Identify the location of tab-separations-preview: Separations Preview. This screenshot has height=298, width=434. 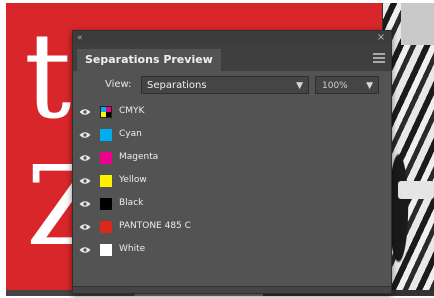
(149, 60).